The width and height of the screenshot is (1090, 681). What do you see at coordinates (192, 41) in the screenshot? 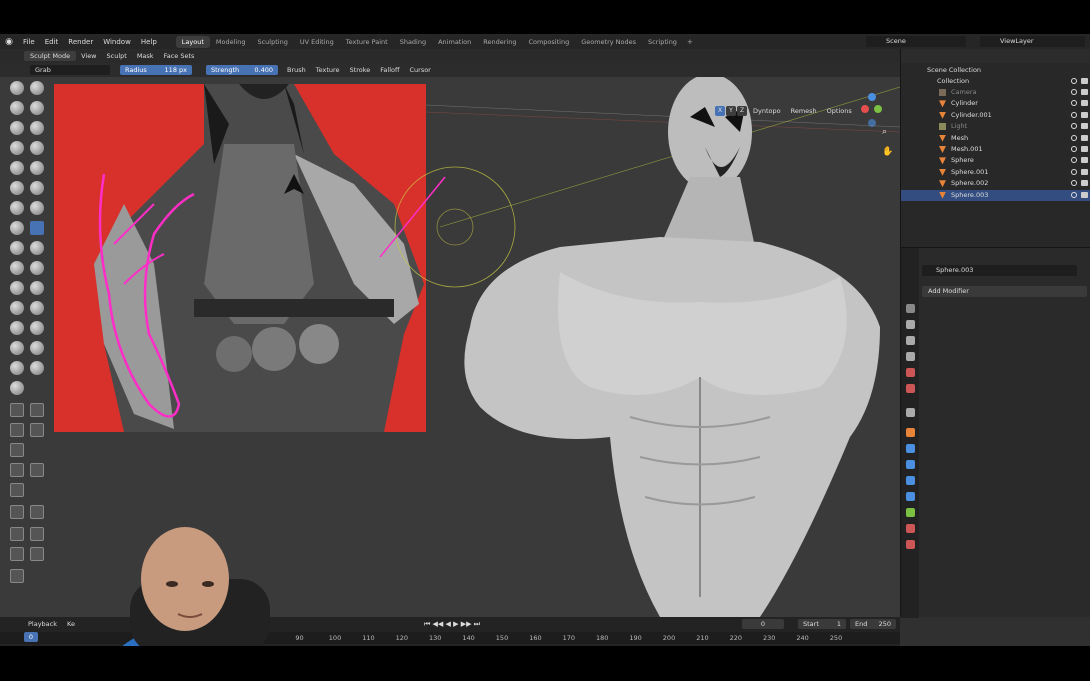
I see `tab-layout: Layout` at bounding box center [192, 41].